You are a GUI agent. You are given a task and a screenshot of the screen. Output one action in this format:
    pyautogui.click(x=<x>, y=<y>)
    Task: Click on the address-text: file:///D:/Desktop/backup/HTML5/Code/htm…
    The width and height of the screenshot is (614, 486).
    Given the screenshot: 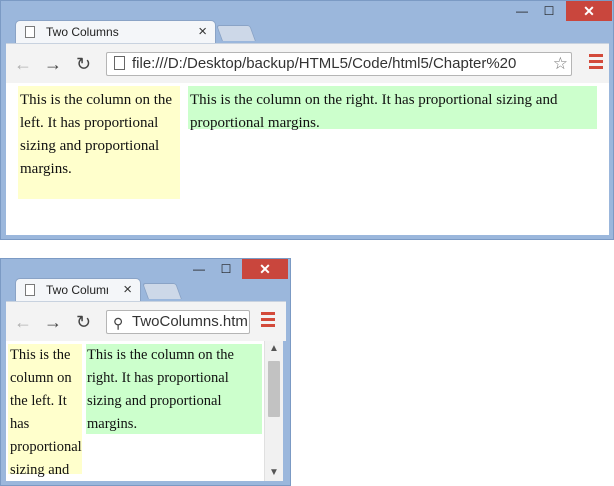 What is the action you would take?
    pyautogui.click(x=324, y=63)
    